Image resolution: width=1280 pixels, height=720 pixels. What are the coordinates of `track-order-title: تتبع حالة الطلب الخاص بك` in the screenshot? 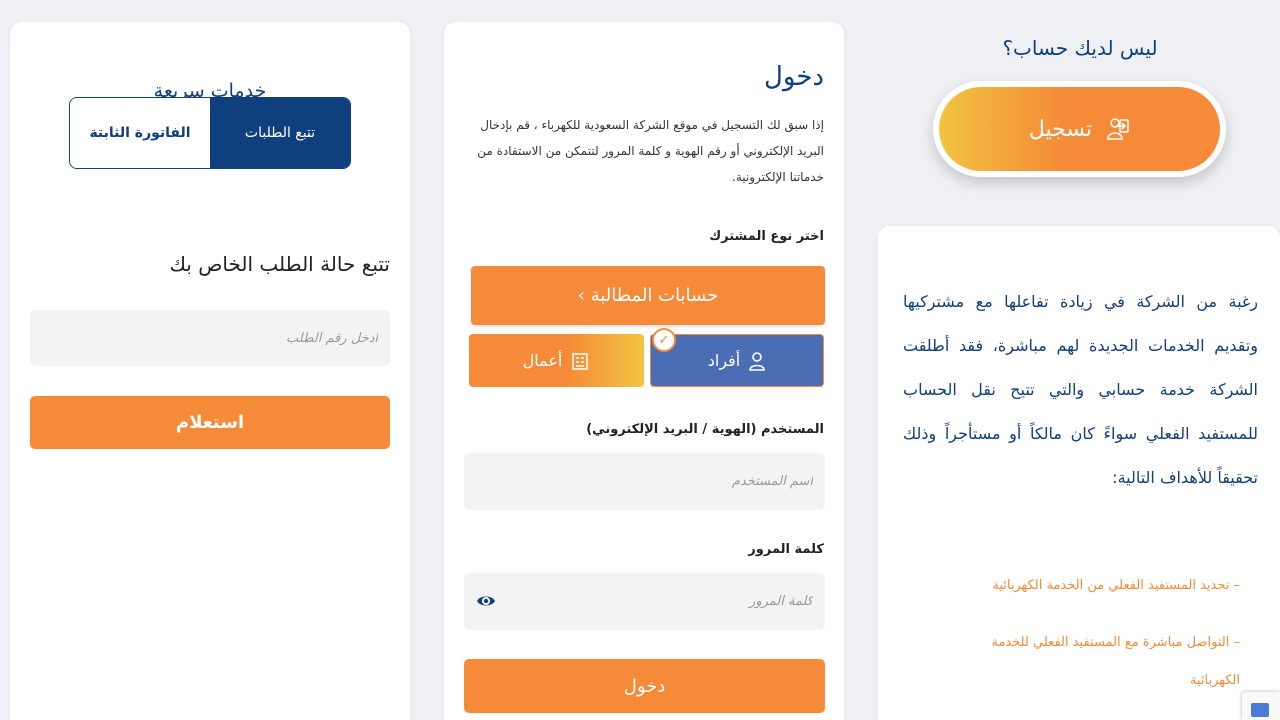 It's located at (279, 264).